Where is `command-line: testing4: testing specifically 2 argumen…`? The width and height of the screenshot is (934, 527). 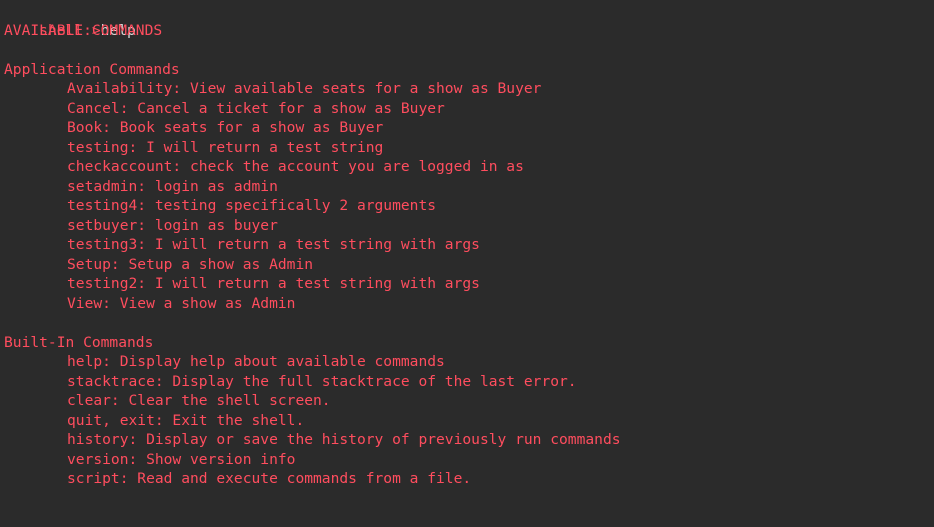 command-line: testing4: testing specifically 2 argumen… is located at coordinates (252, 205).